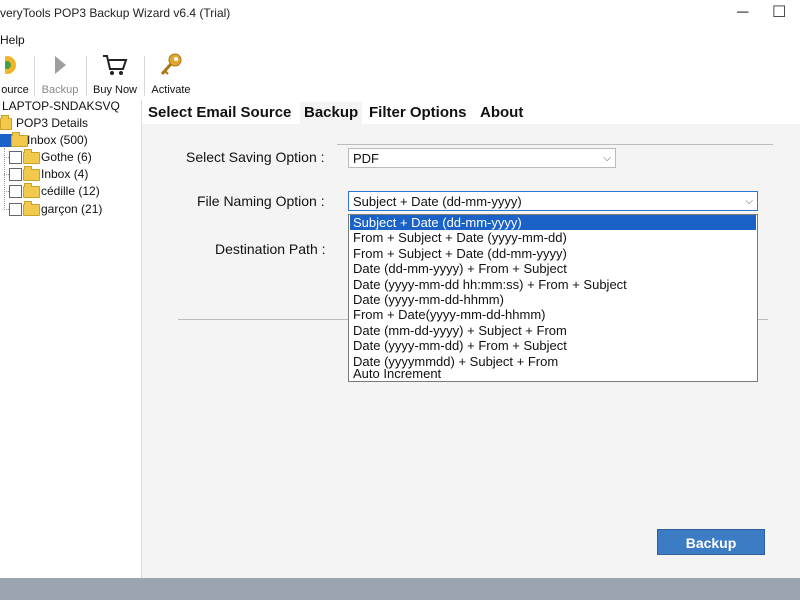 The width and height of the screenshot is (800, 600). I want to click on destination-path-label: Destination Path :, so click(270, 249).